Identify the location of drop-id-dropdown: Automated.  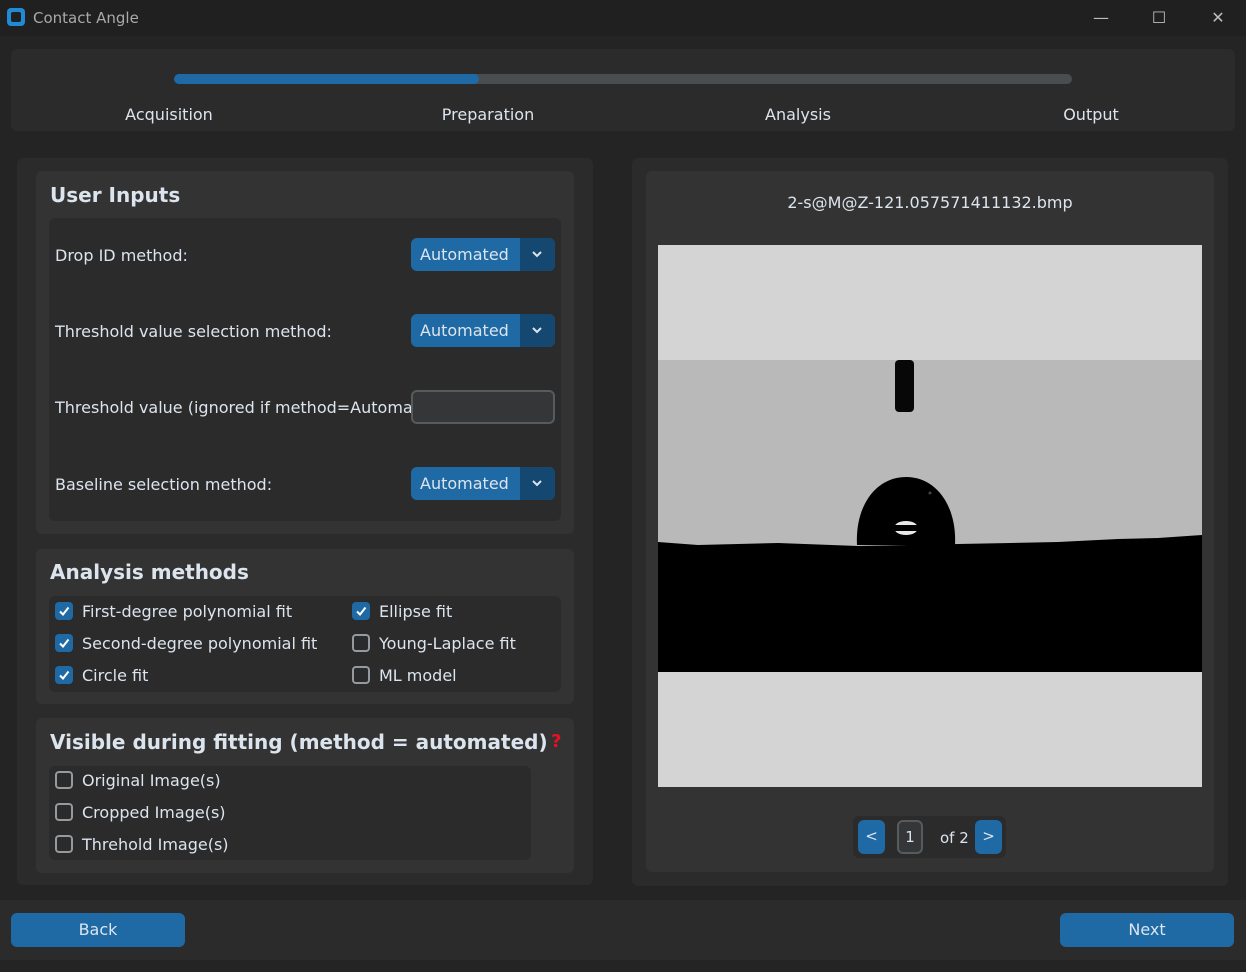
(483, 254).